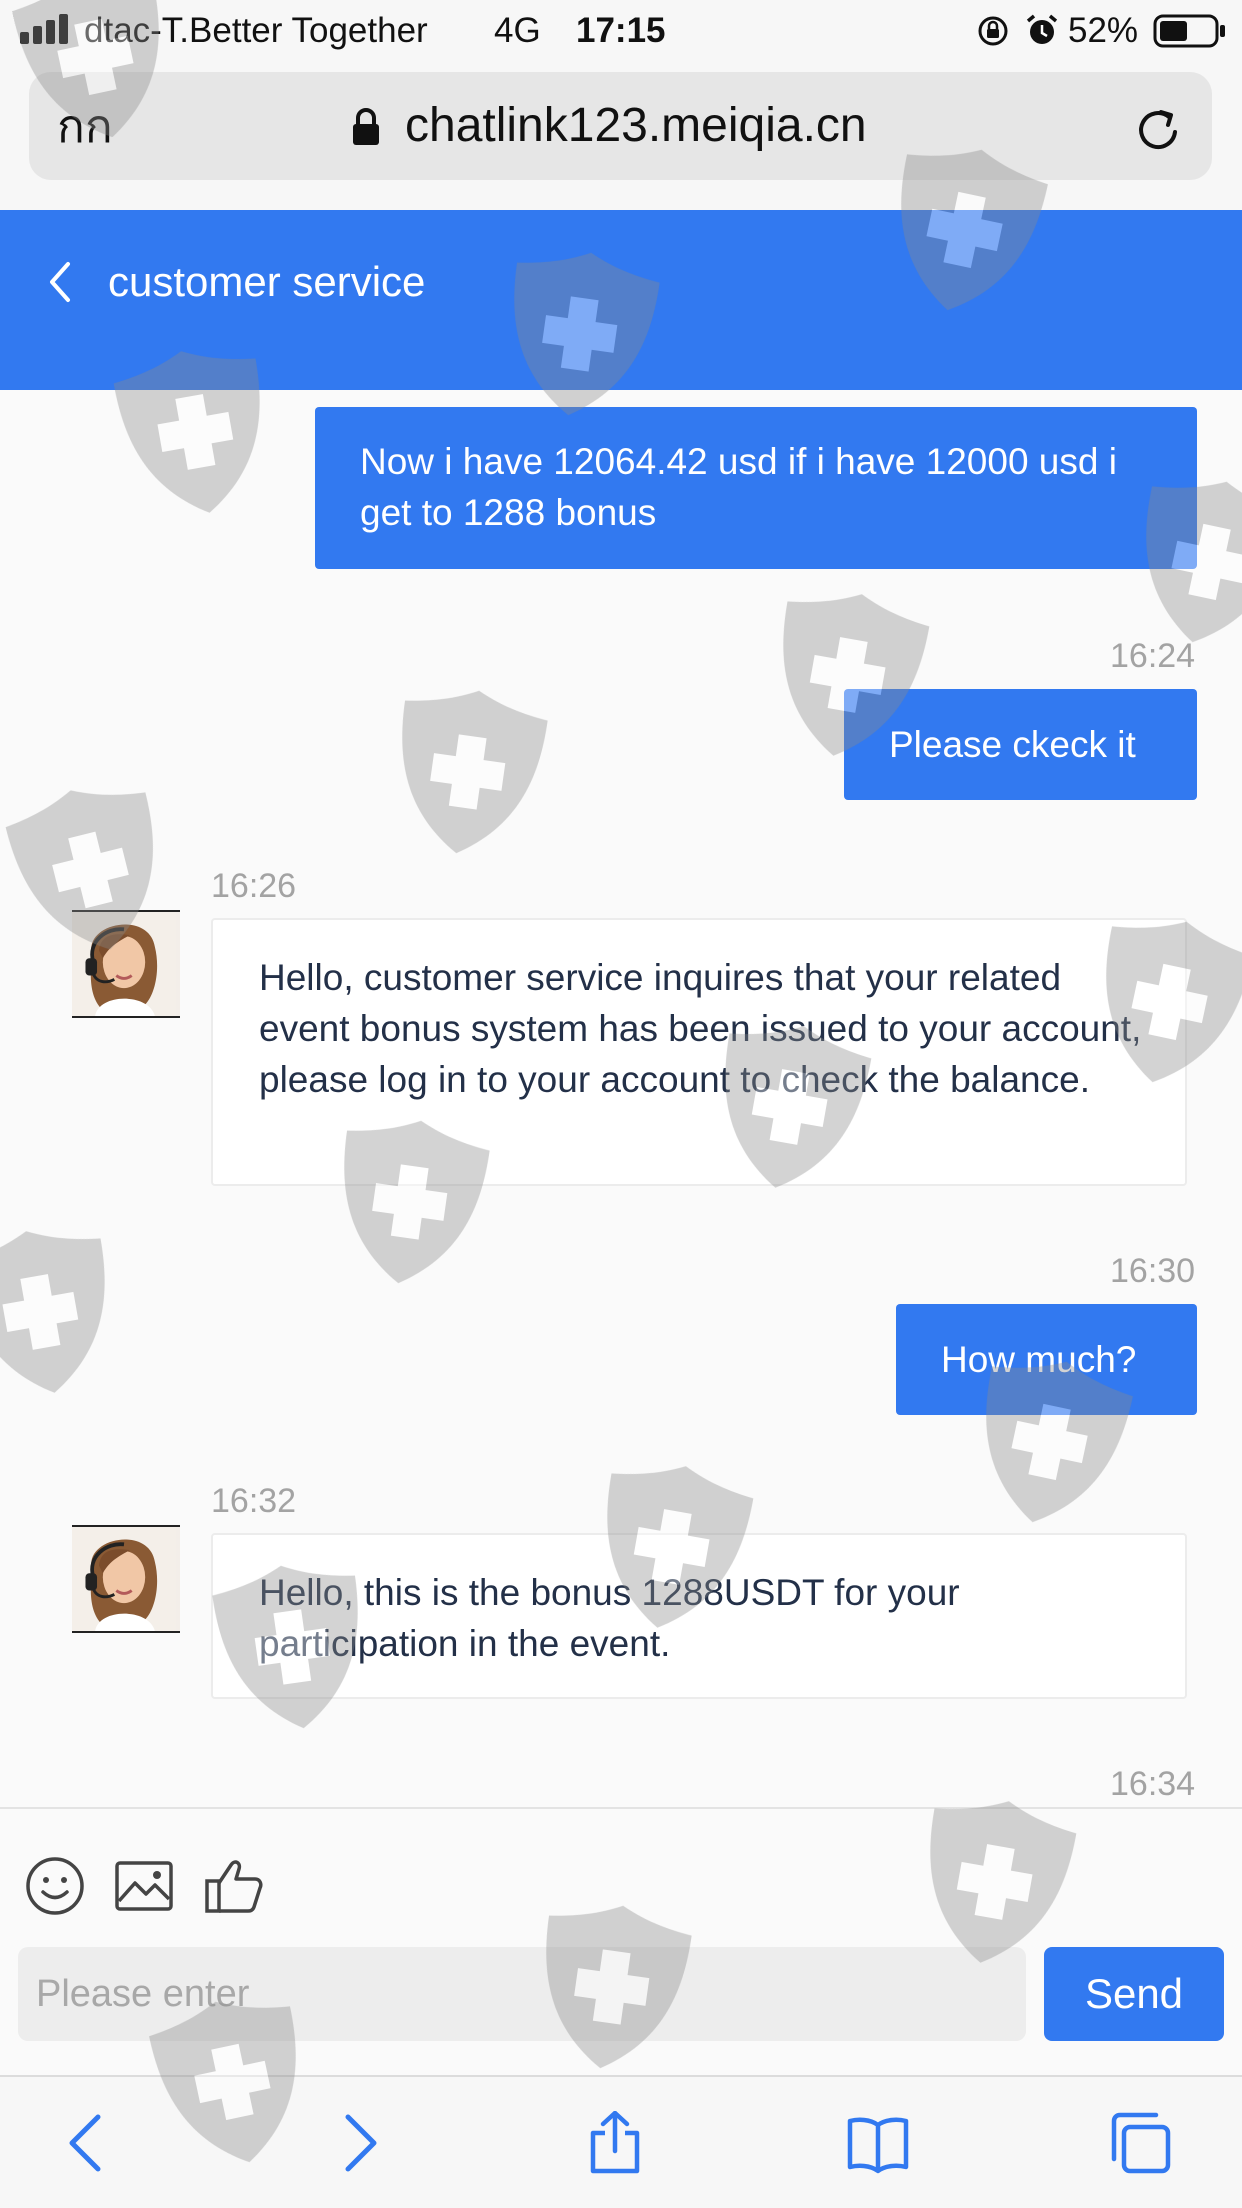 This screenshot has width=1242, height=2208. What do you see at coordinates (46, 29) in the screenshot?
I see `signal-strength-icon` at bounding box center [46, 29].